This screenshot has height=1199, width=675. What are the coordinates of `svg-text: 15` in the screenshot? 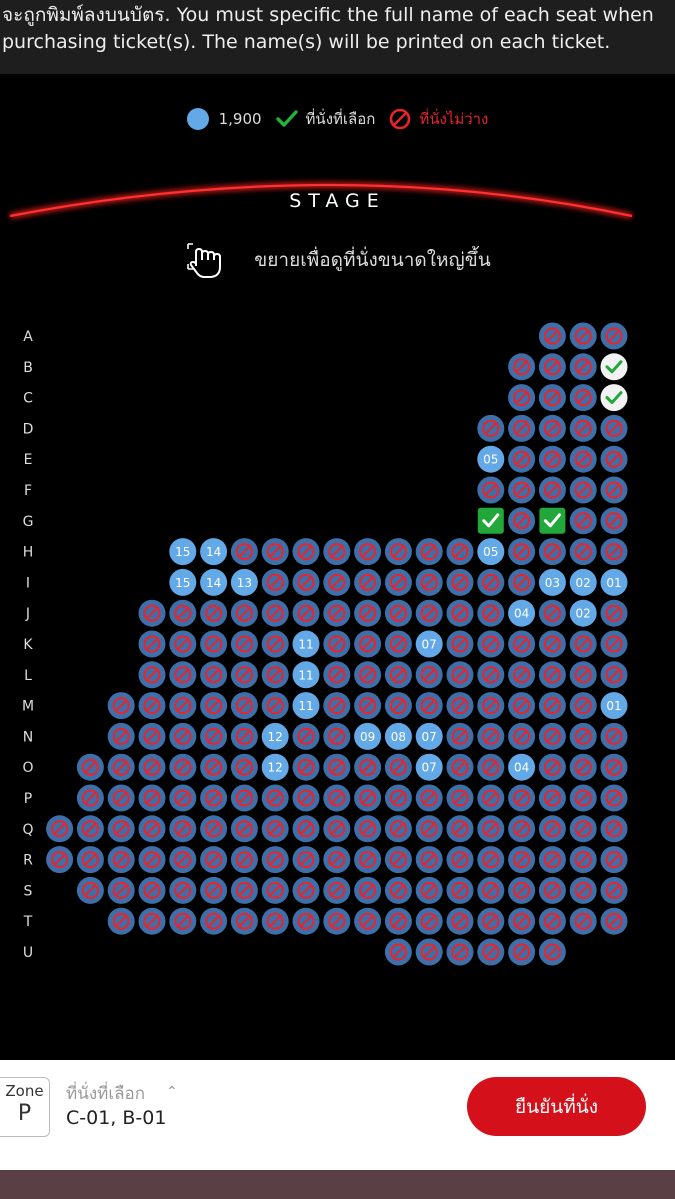 It's located at (182, 552).